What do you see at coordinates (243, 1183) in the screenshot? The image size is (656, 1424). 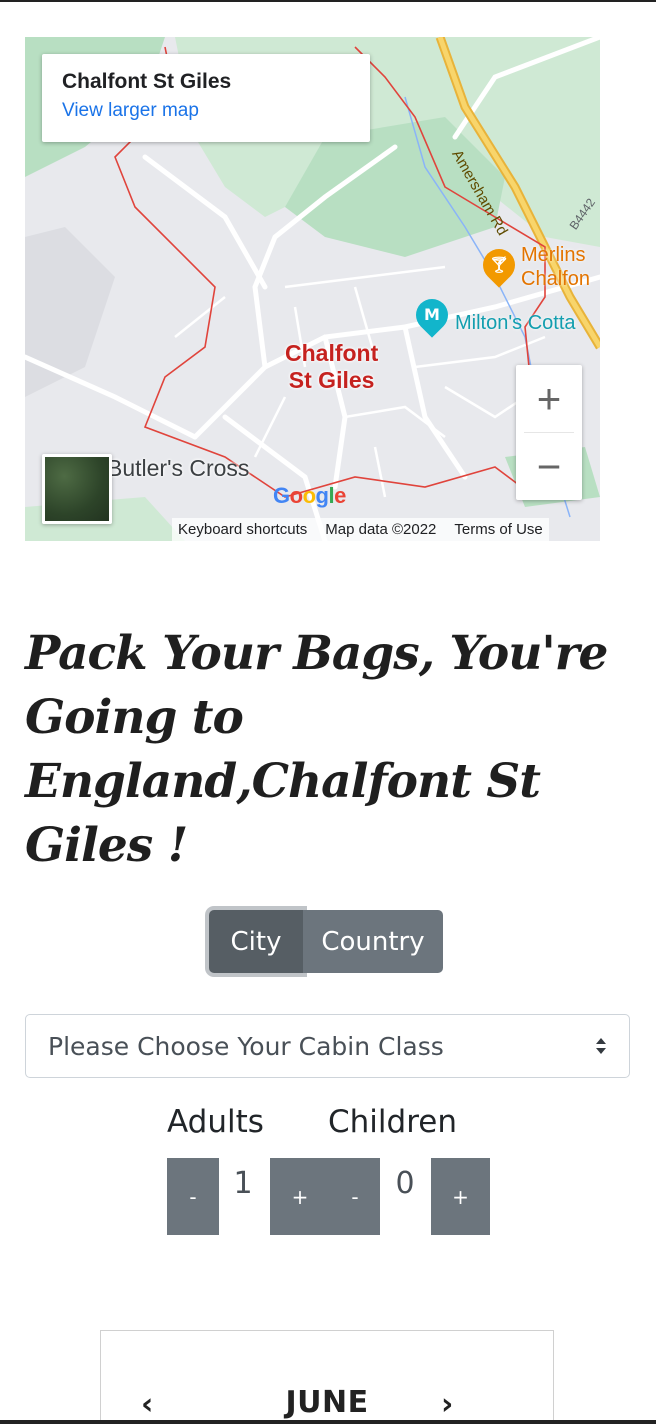 I see `adults-value: 1` at bounding box center [243, 1183].